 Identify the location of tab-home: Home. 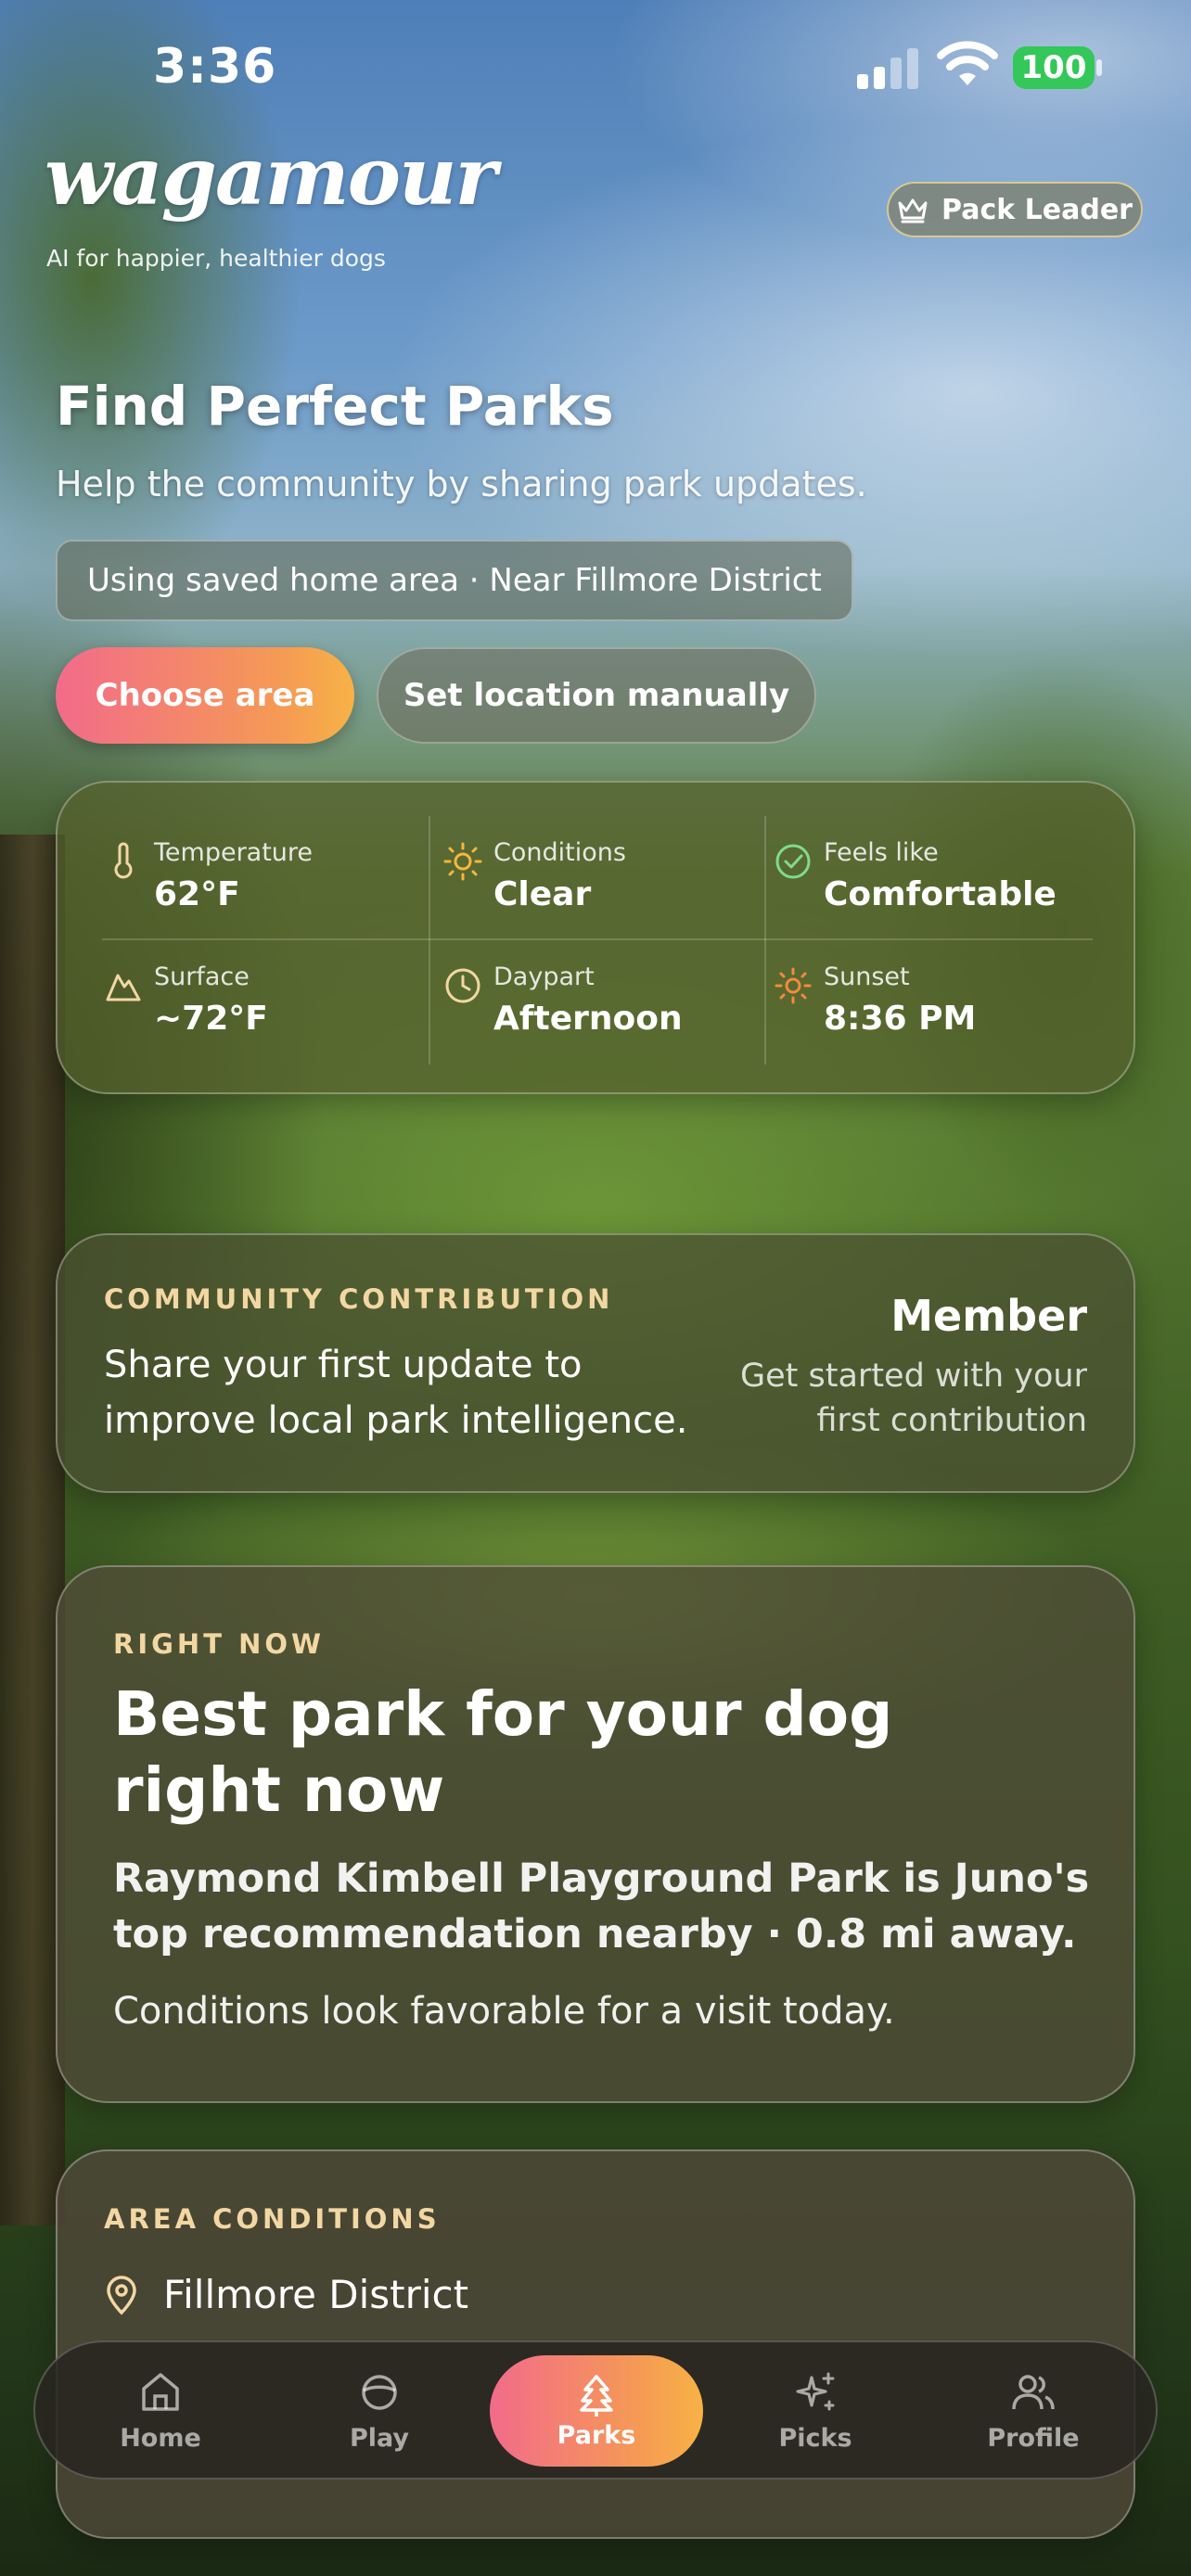
(160, 2410).